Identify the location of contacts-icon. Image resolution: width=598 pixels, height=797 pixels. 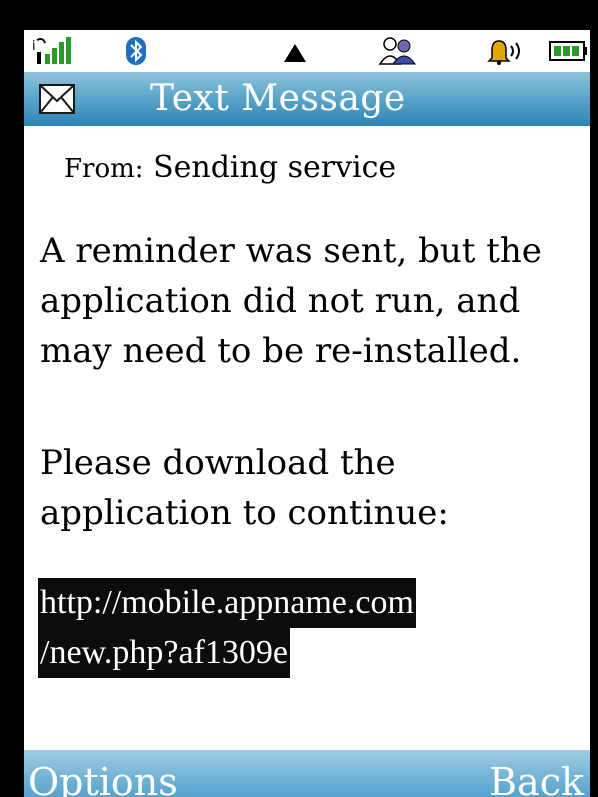
(398, 51).